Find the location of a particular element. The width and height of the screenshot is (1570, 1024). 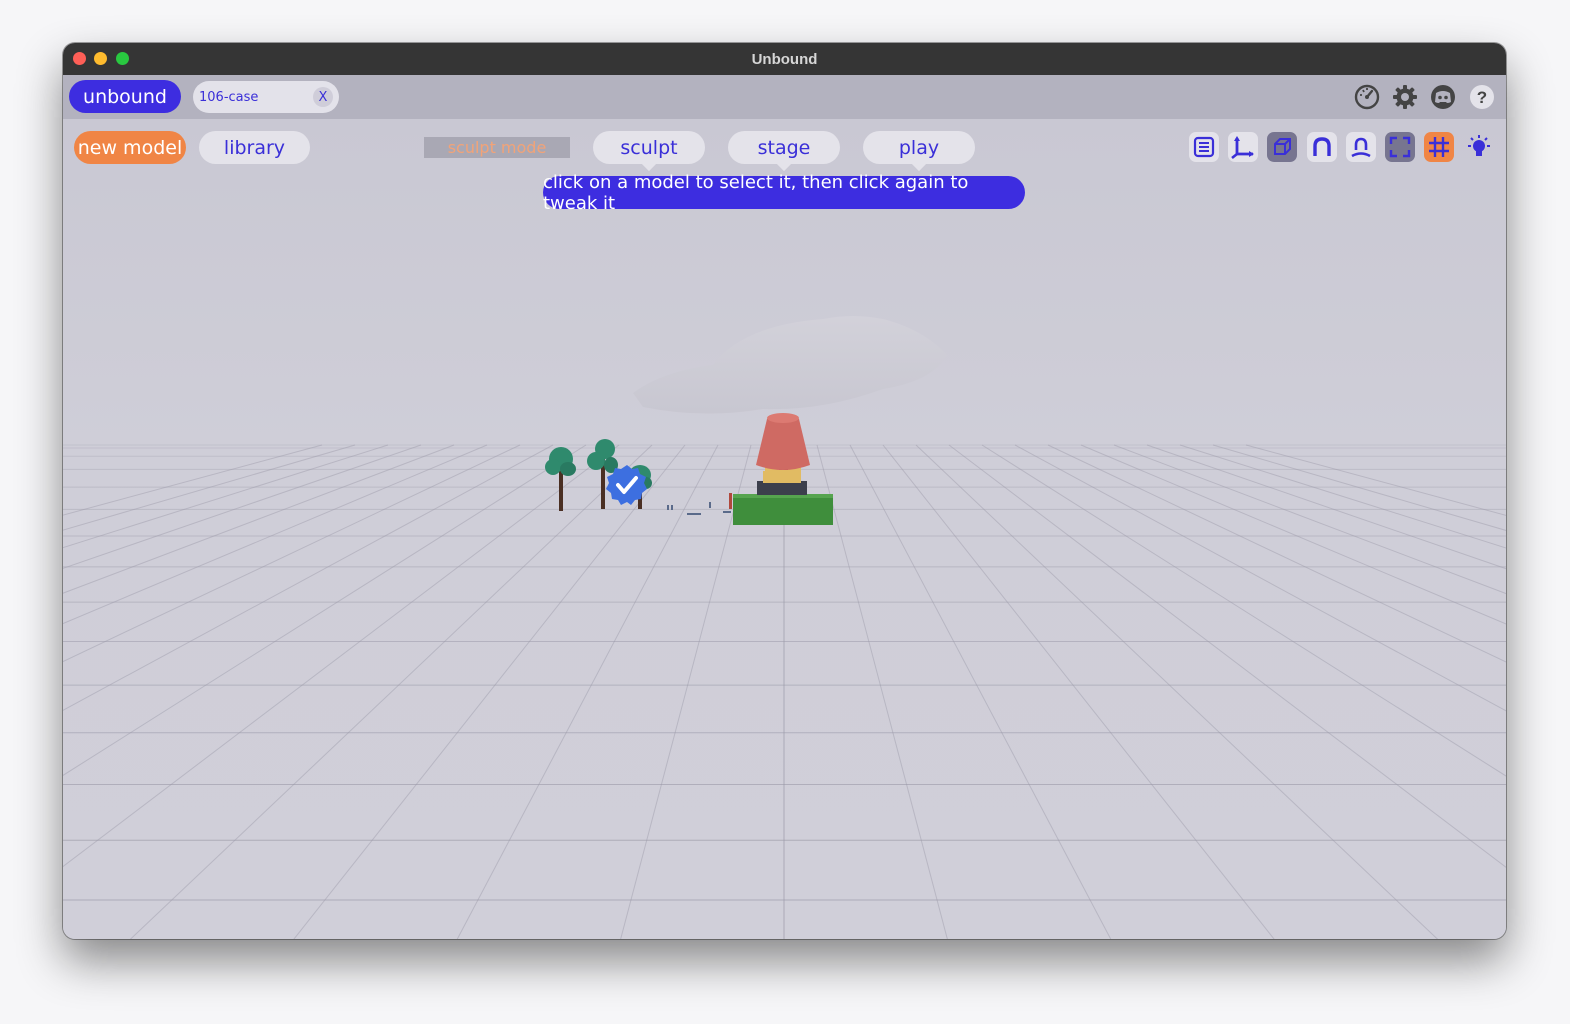

cube-icon is located at coordinates (1282, 147).